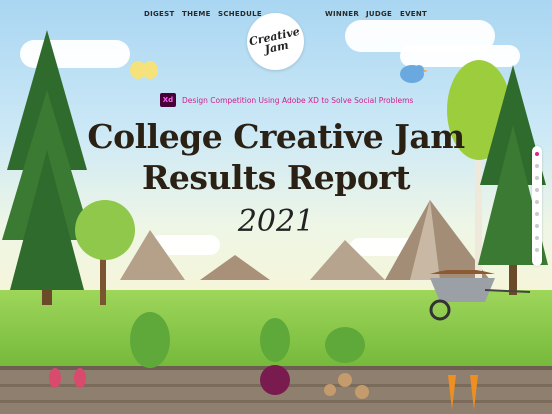 Image resolution: width=552 pixels, height=414 pixels. I want to click on page-title-line2: Results Report, so click(276, 177).